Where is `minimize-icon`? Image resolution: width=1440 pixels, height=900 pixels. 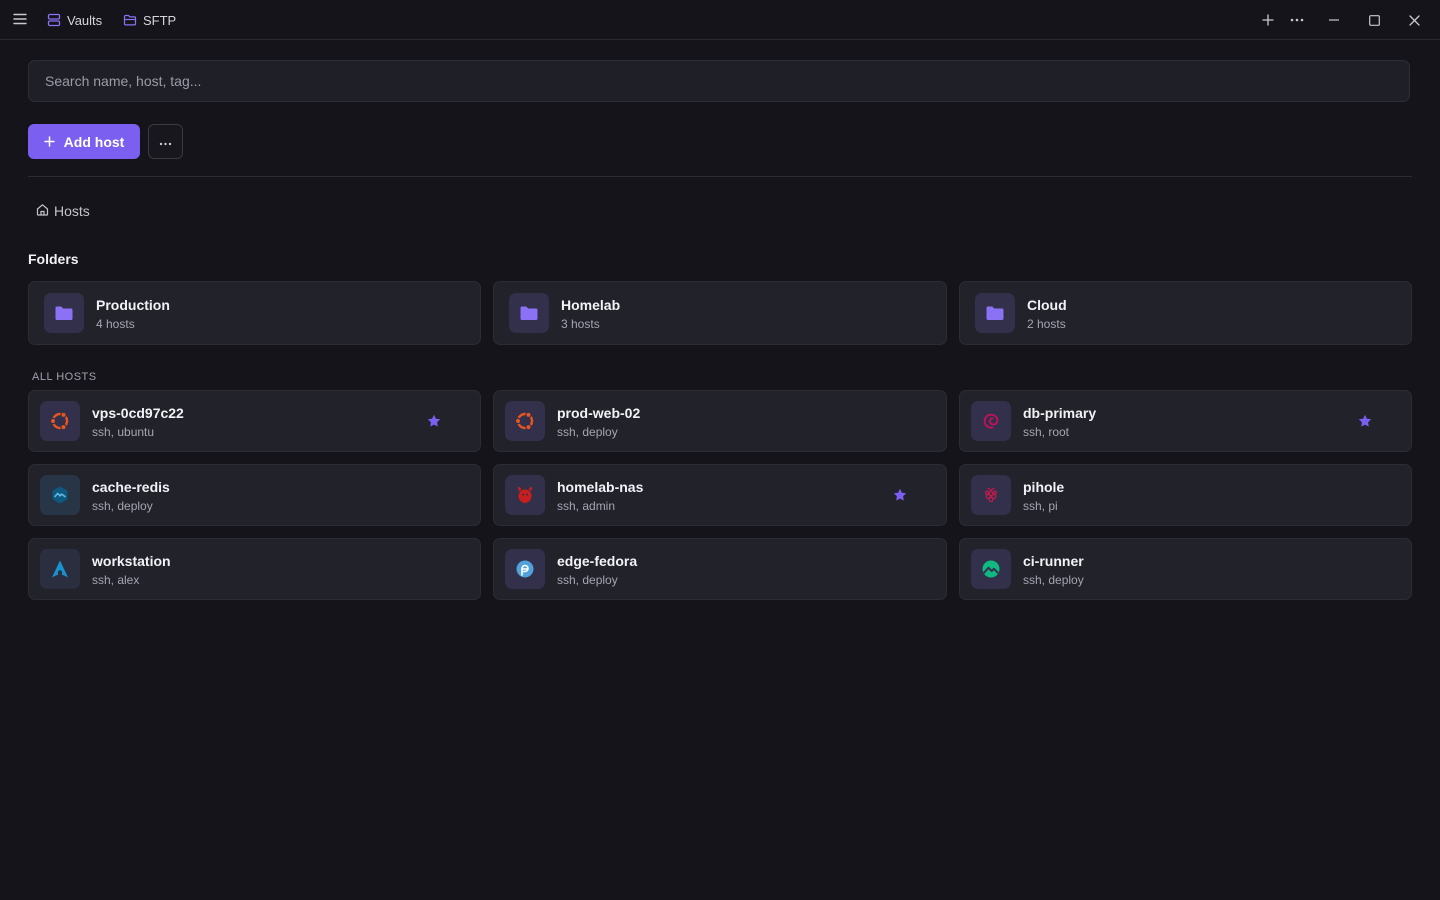 minimize-icon is located at coordinates (1334, 20).